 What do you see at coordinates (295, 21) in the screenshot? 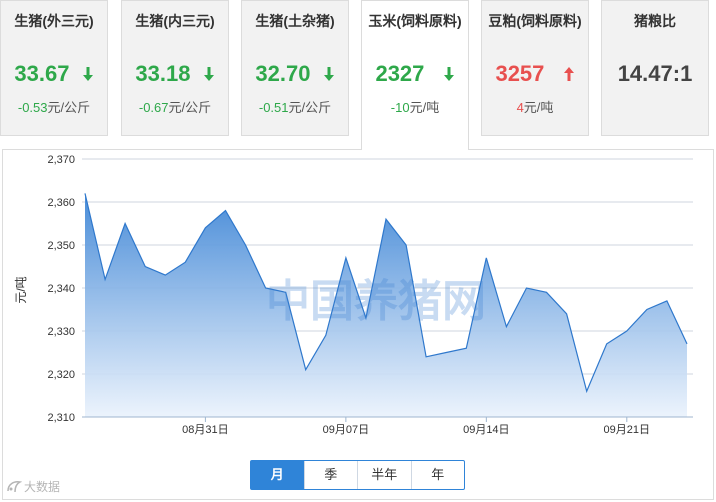
I see `card-title: 生猪(土杂猪)` at bounding box center [295, 21].